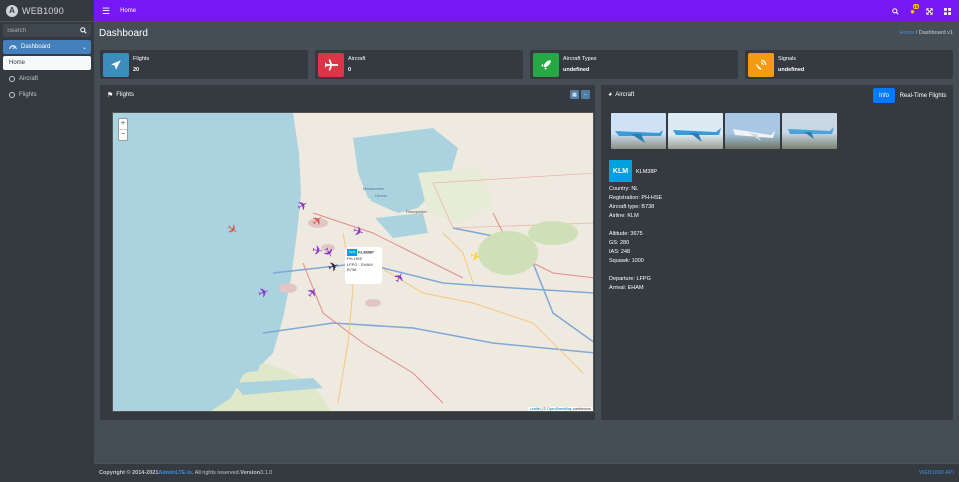 The image size is (959, 482). Describe the element at coordinates (366, 252) in the screenshot. I see `popup-callsign: KLM38P` at that location.